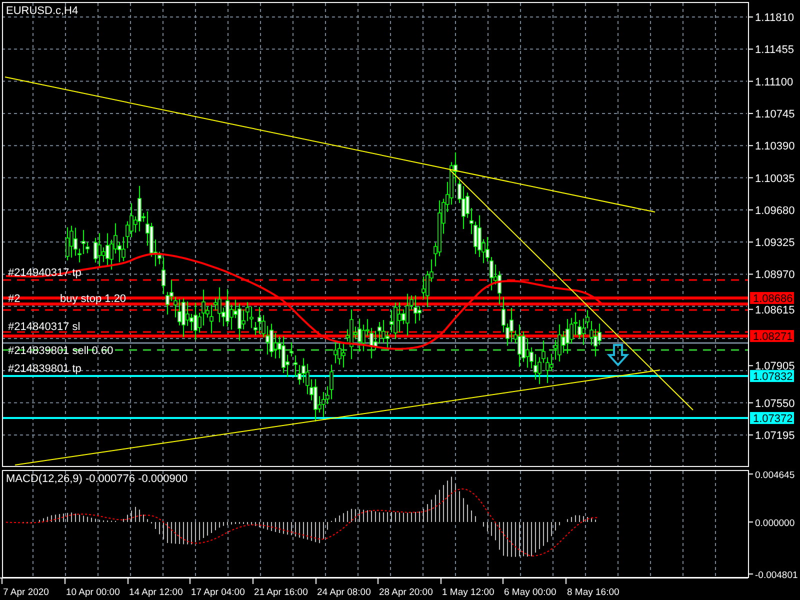  What do you see at coordinates (593, 592) in the screenshot?
I see `time-axis-label: 8 May 16:00` at bounding box center [593, 592].